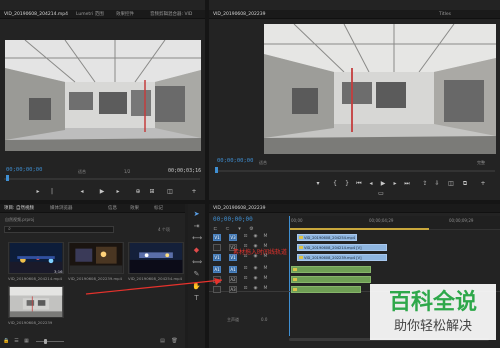 The height and width of the screenshot is (348, 500). What do you see at coordinates (235, 161) in the screenshot?
I see `program-timecode-current: 00;00;00;00` at bounding box center [235, 161].